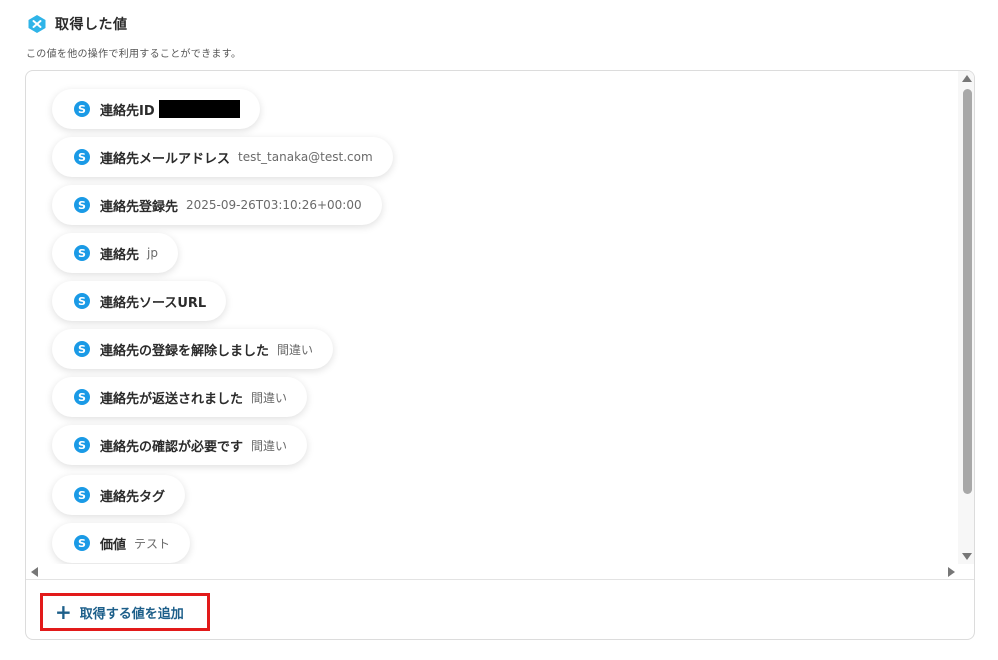  What do you see at coordinates (274, 205) in the screenshot?
I see `pill-value: 2025-09-26T03:10:26+00:00` at bounding box center [274, 205].